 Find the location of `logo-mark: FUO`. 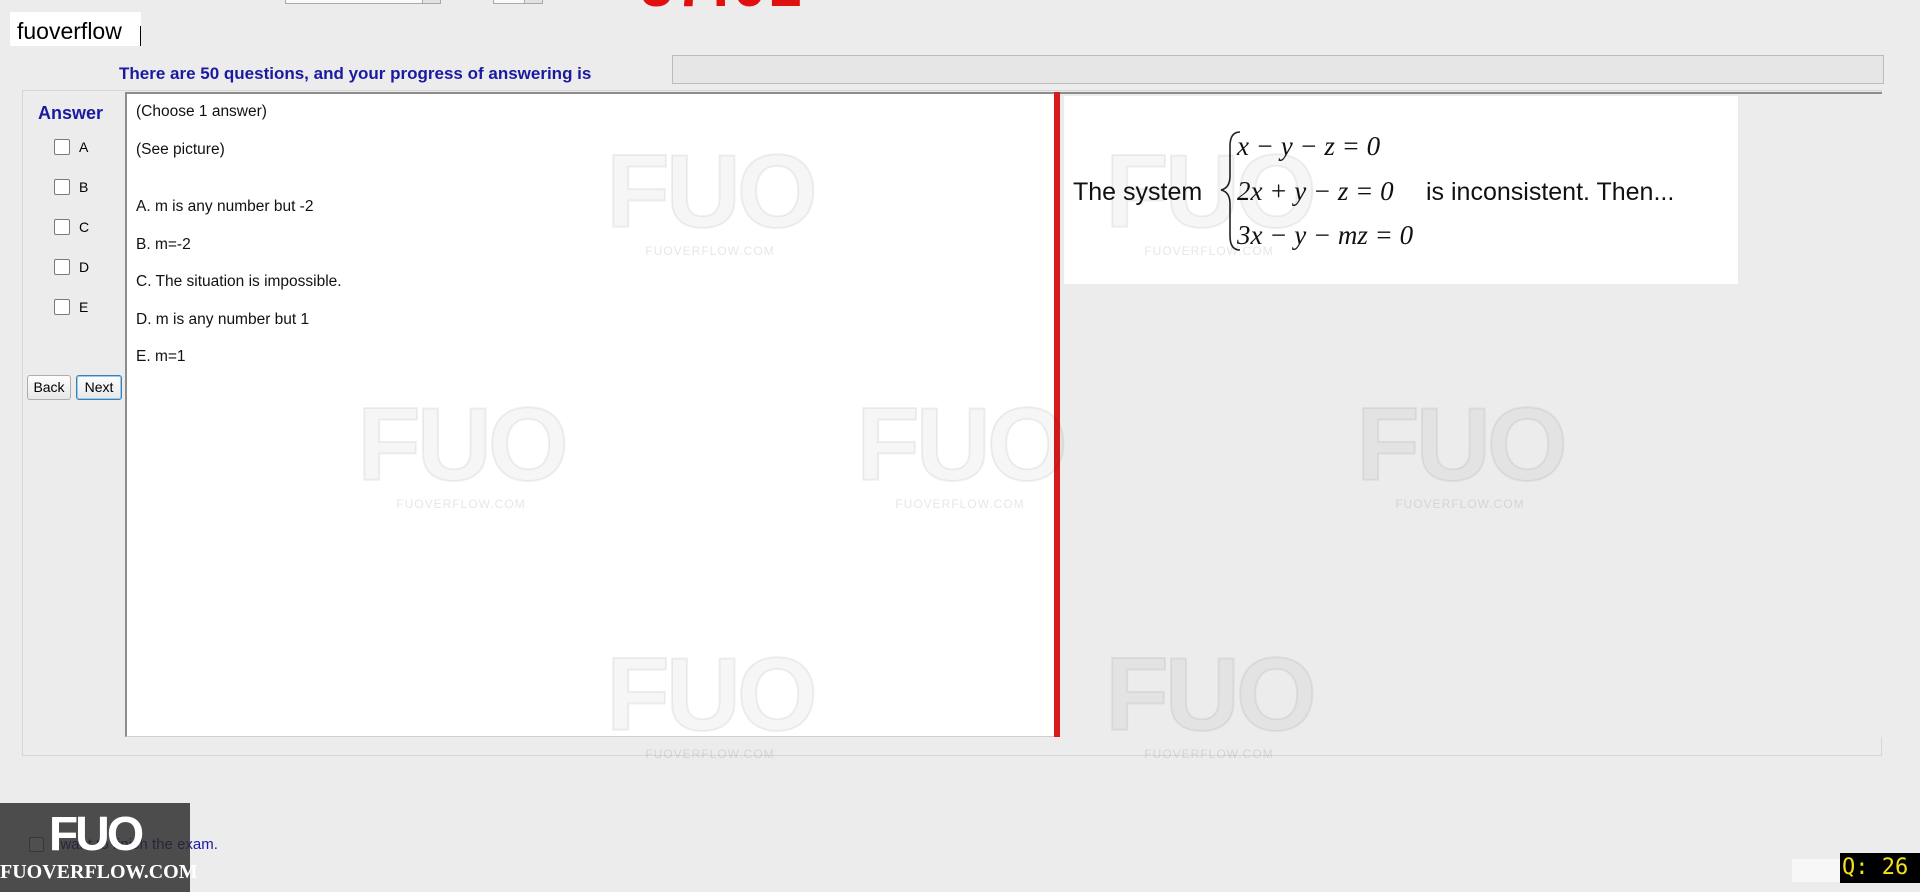

logo-mark: FUO is located at coordinates (96, 834).